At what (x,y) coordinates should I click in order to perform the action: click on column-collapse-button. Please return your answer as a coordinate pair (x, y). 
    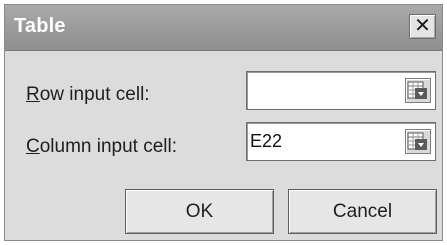
    Looking at the image, I should click on (418, 141).